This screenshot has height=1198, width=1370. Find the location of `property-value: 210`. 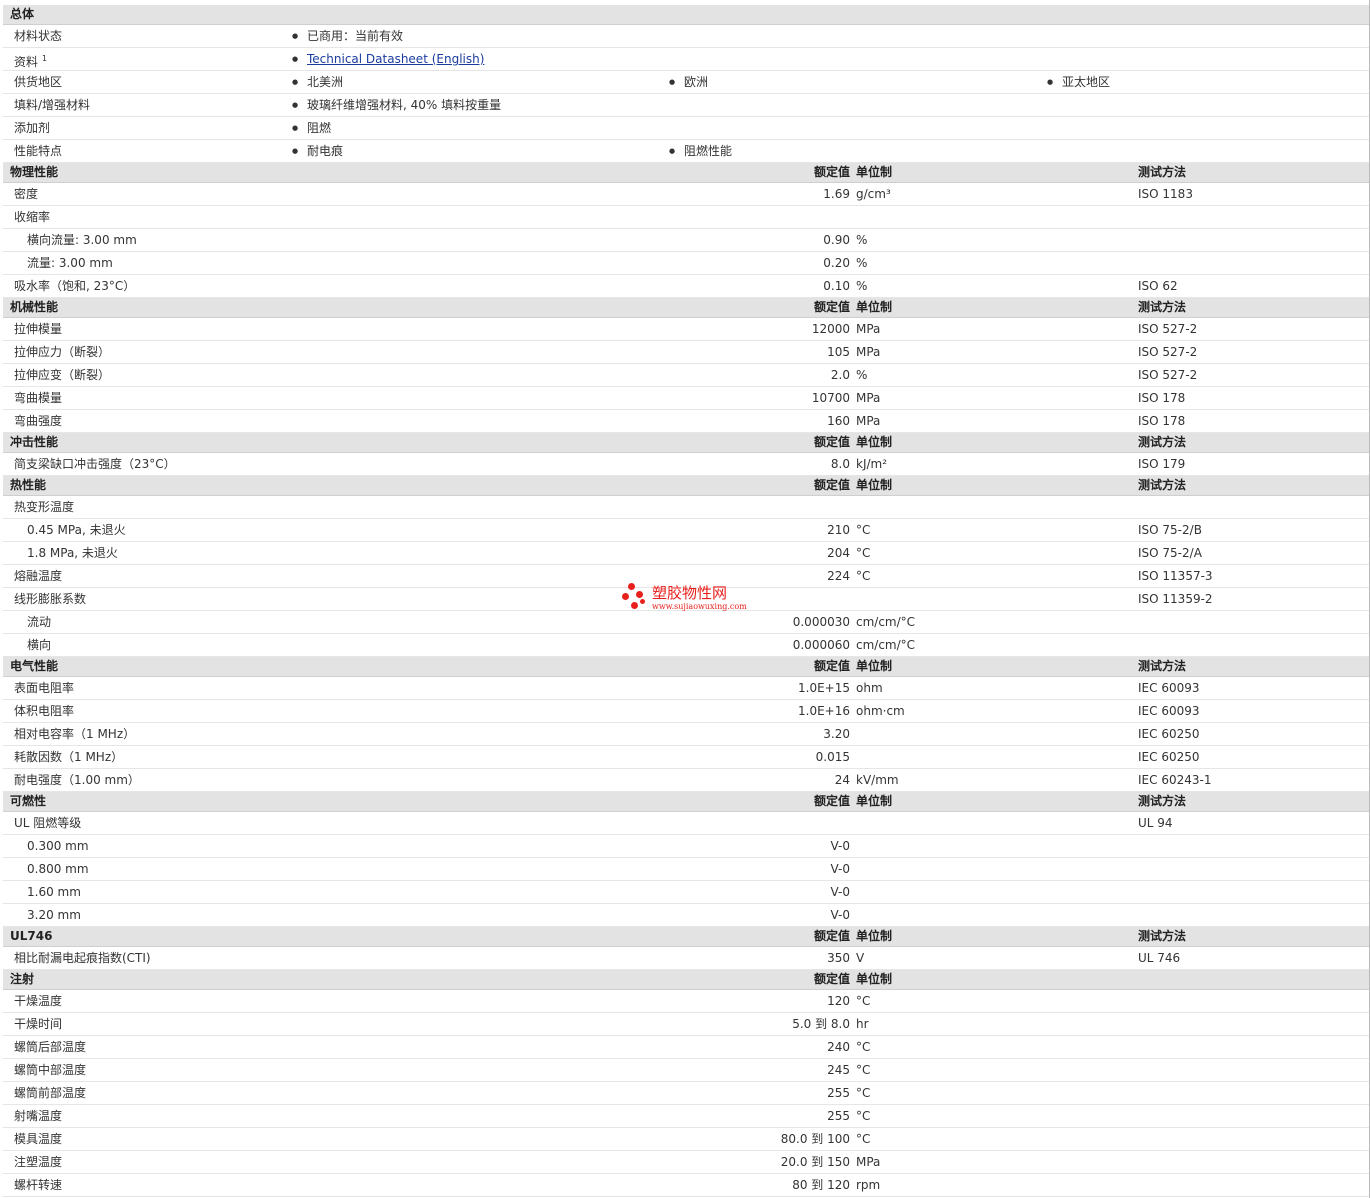

property-value: 210 is located at coordinates (838, 530).